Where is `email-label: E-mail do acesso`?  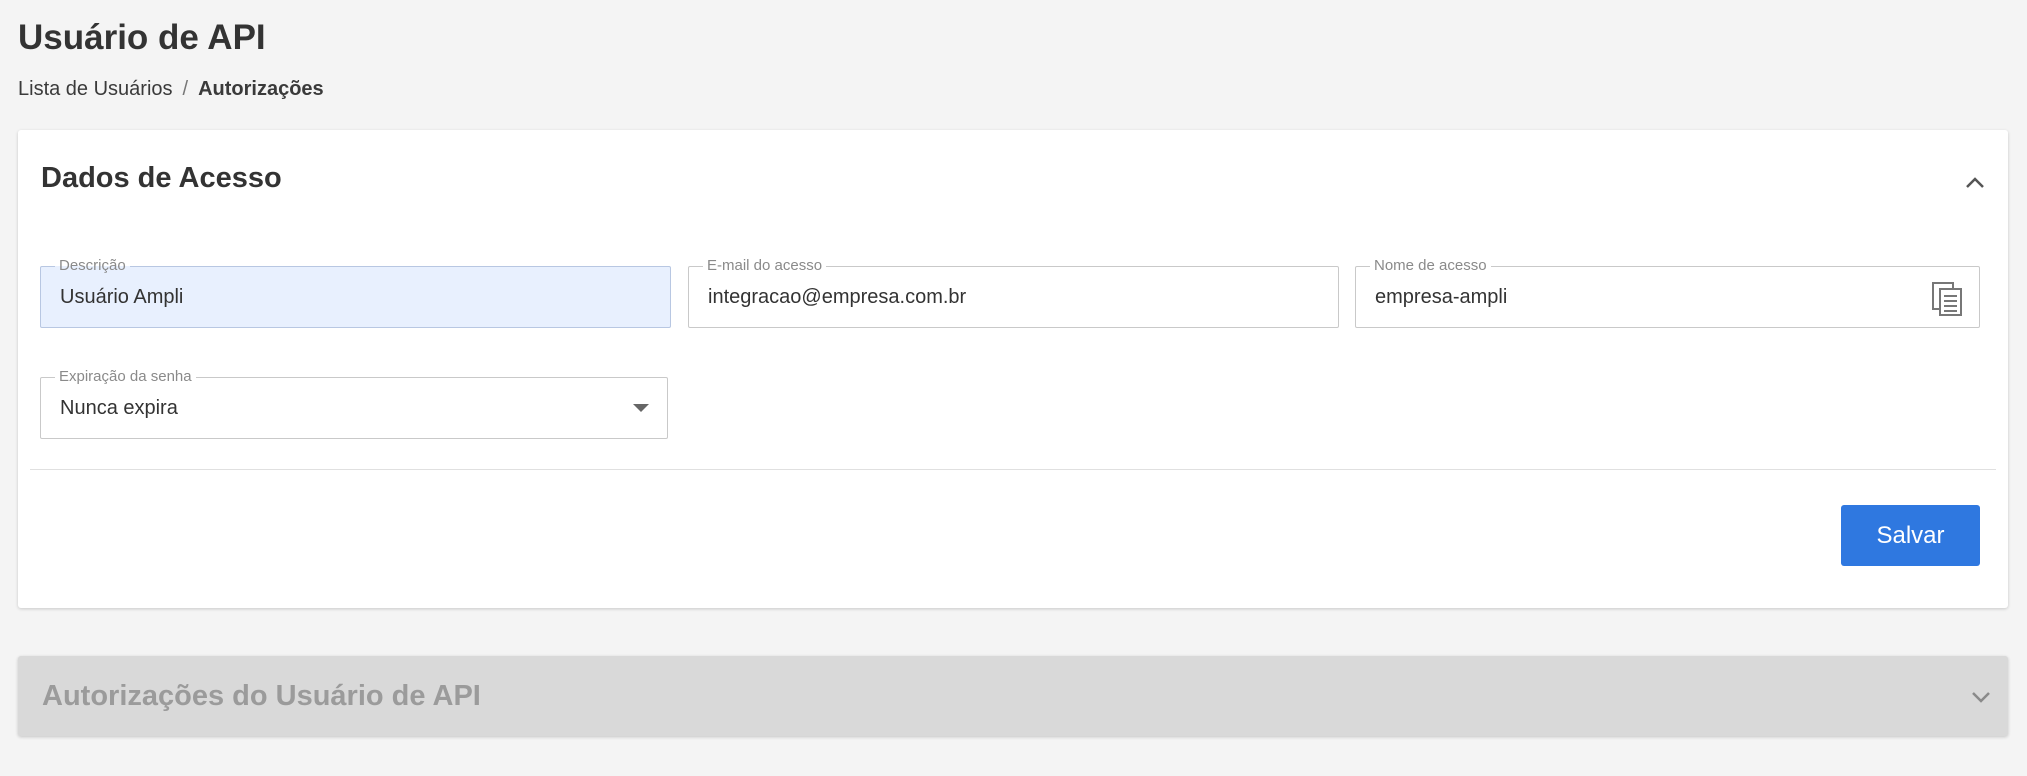 email-label: E-mail do acesso is located at coordinates (765, 266).